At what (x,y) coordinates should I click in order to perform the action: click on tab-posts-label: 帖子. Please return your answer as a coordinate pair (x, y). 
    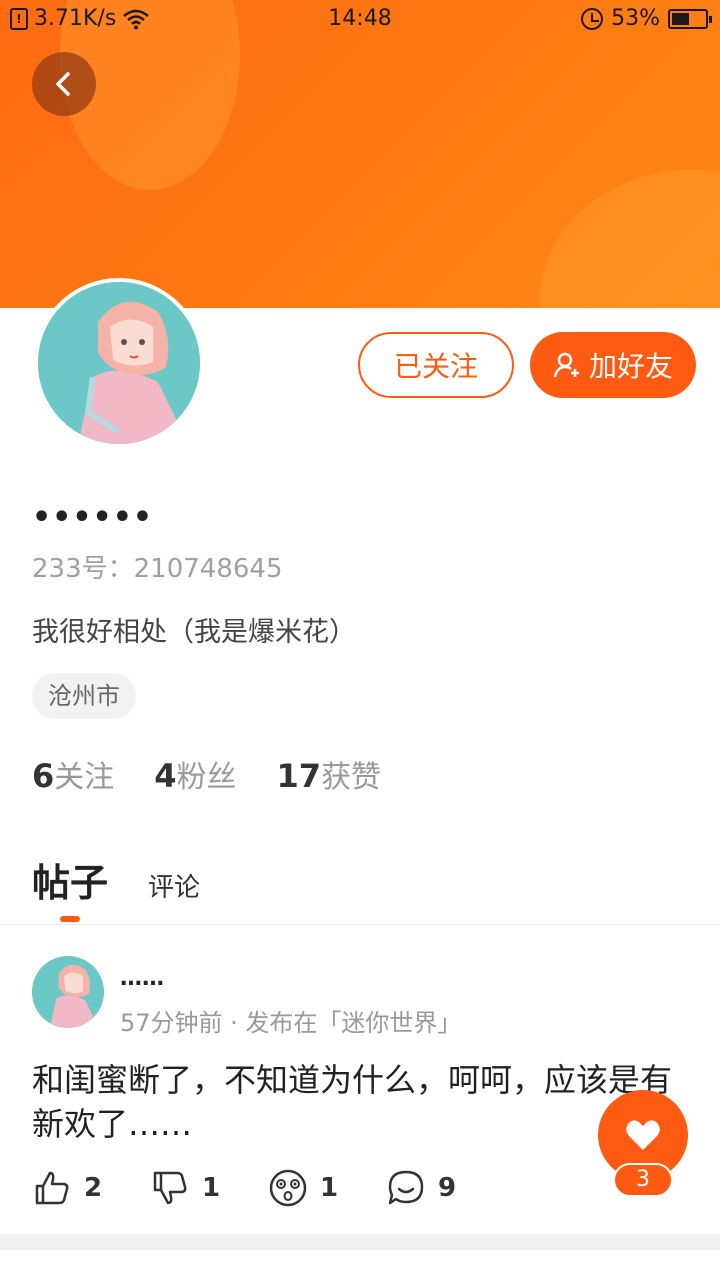
    Looking at the image, I should click on (70, 883).